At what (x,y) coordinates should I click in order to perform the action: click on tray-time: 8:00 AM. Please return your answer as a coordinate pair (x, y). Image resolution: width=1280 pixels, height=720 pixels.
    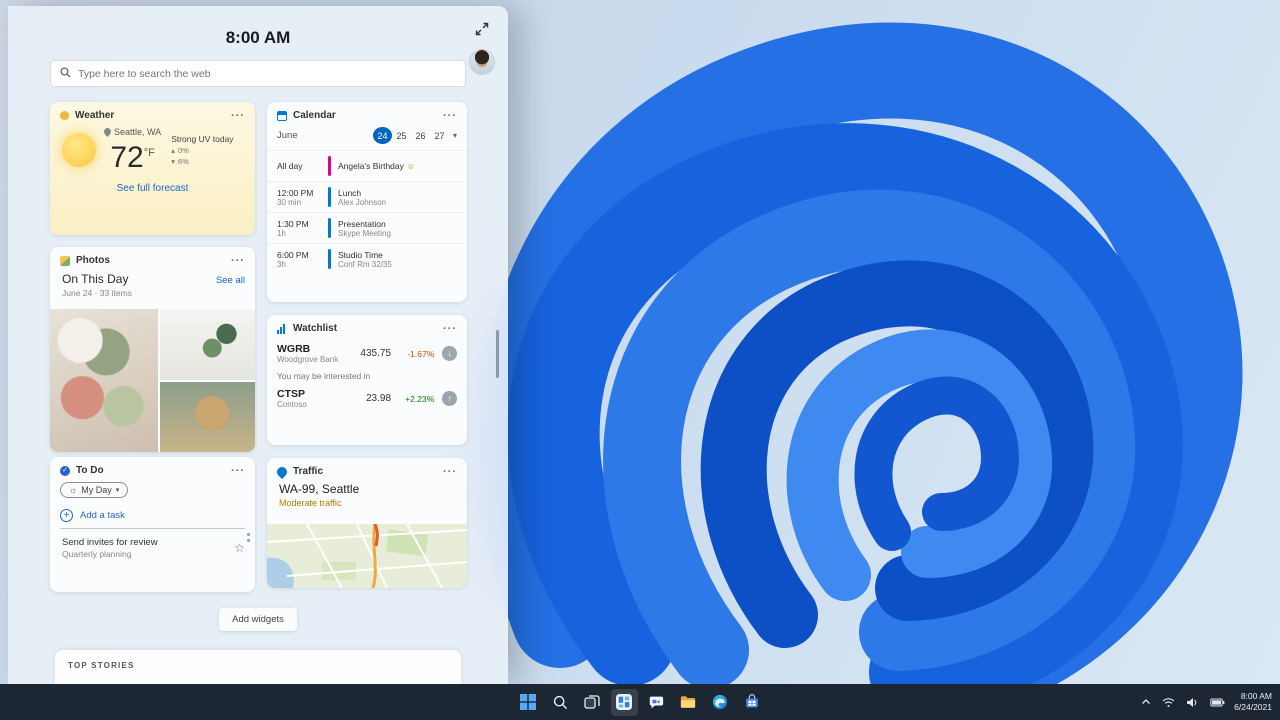
    Looking at the image, I should click on (1256, 695).